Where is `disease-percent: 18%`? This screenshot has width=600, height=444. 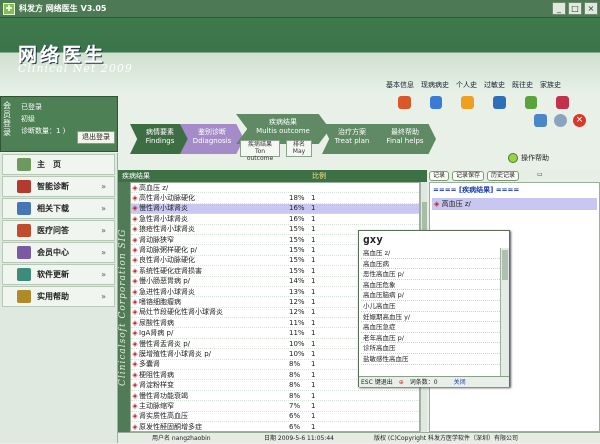
disease-percent: 18% is located at coordinates (297, 198).